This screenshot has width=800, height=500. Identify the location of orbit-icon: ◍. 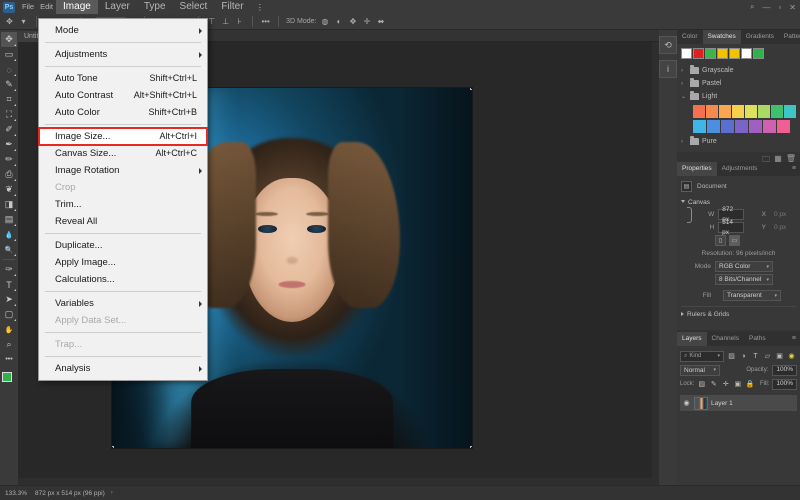
(325, 21).